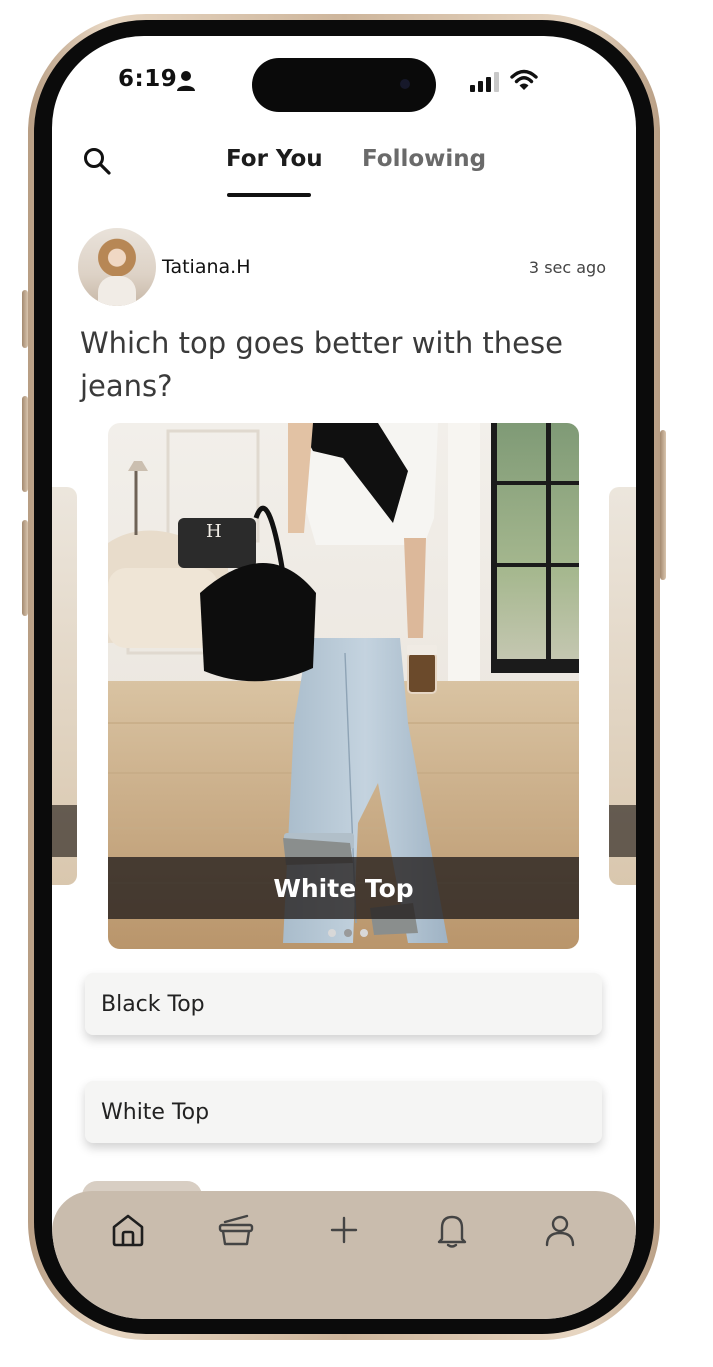 The height and width of the screenshot is (1367, 713). Describe the element at coordinates (186, 81) in the screenshot. I see `person-status-icon` at that location.